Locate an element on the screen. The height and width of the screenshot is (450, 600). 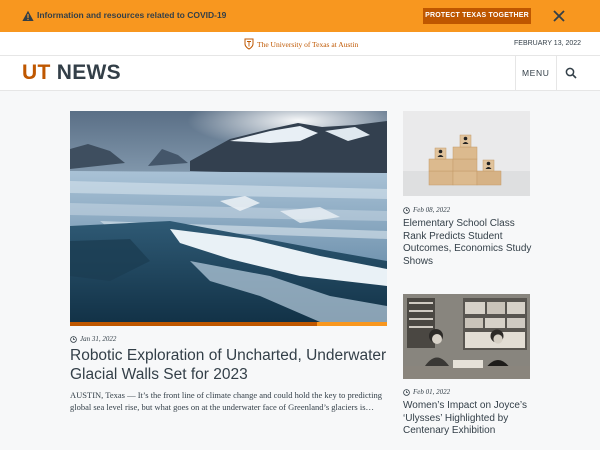
ut-shield-icon is located at coordinates (249, 44).